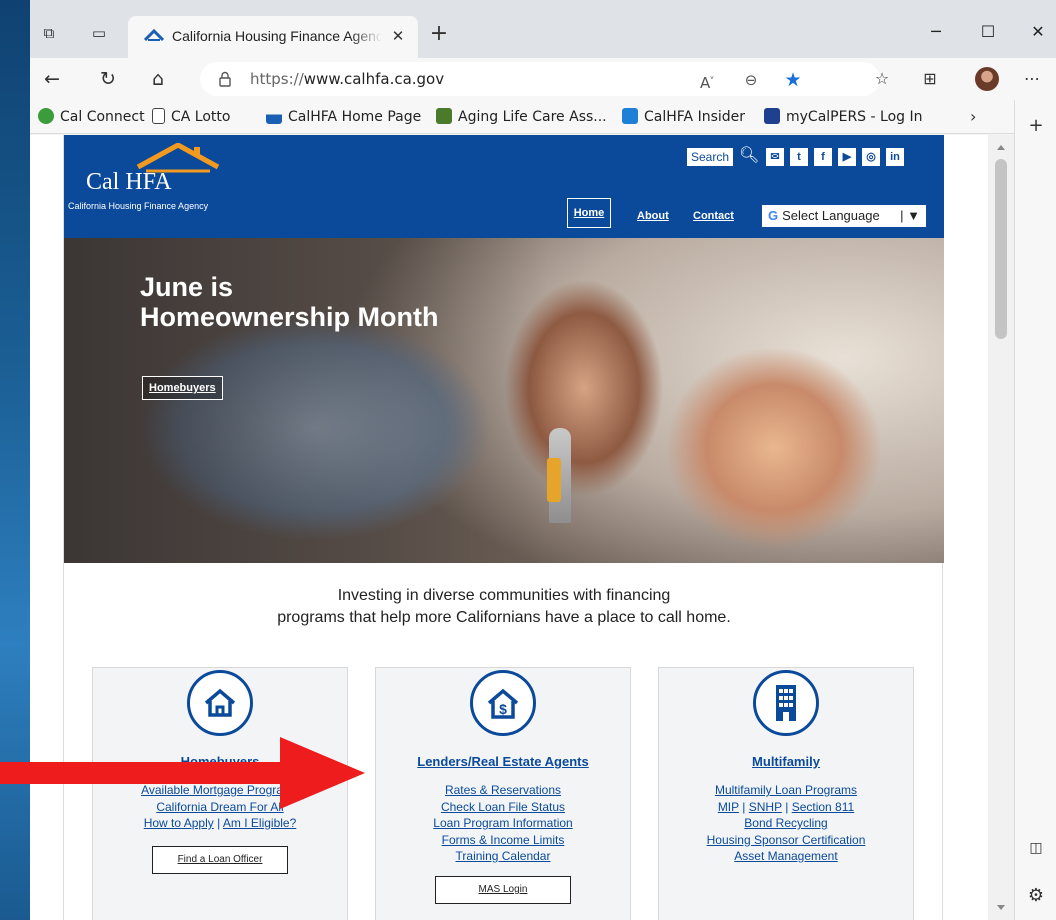 This screenshot has height=920, width=1056. What do you see at coordinates (1036, 848) in the screenshot?
I see `hide-sidebar-icon: ◫` at bounding box center [1036, 848].